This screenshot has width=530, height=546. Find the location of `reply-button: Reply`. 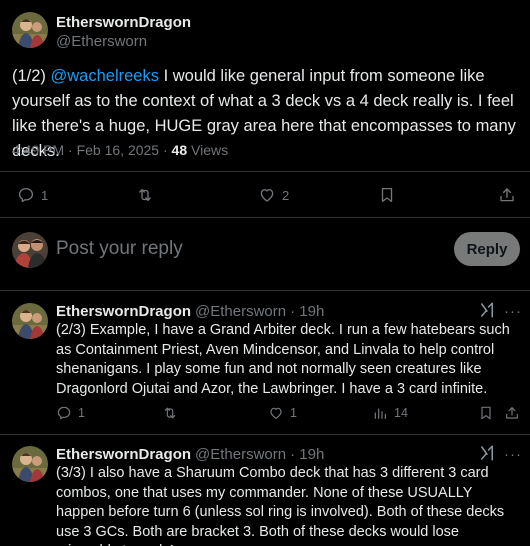

reply-button: Reply is located at coordinates (487, 249).